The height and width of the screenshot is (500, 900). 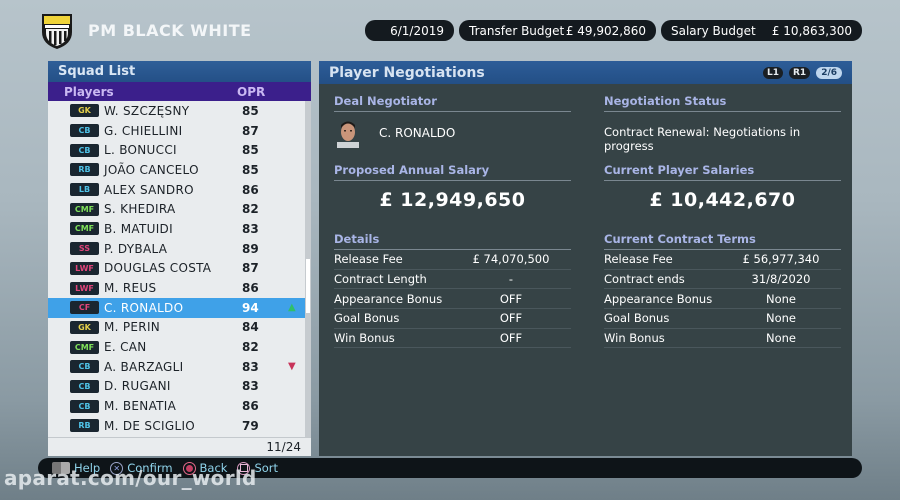 What do you see at coordinates (142, 92) in the screenshot?
I see `column-header-players: Players` at bounding box center [142, 92].